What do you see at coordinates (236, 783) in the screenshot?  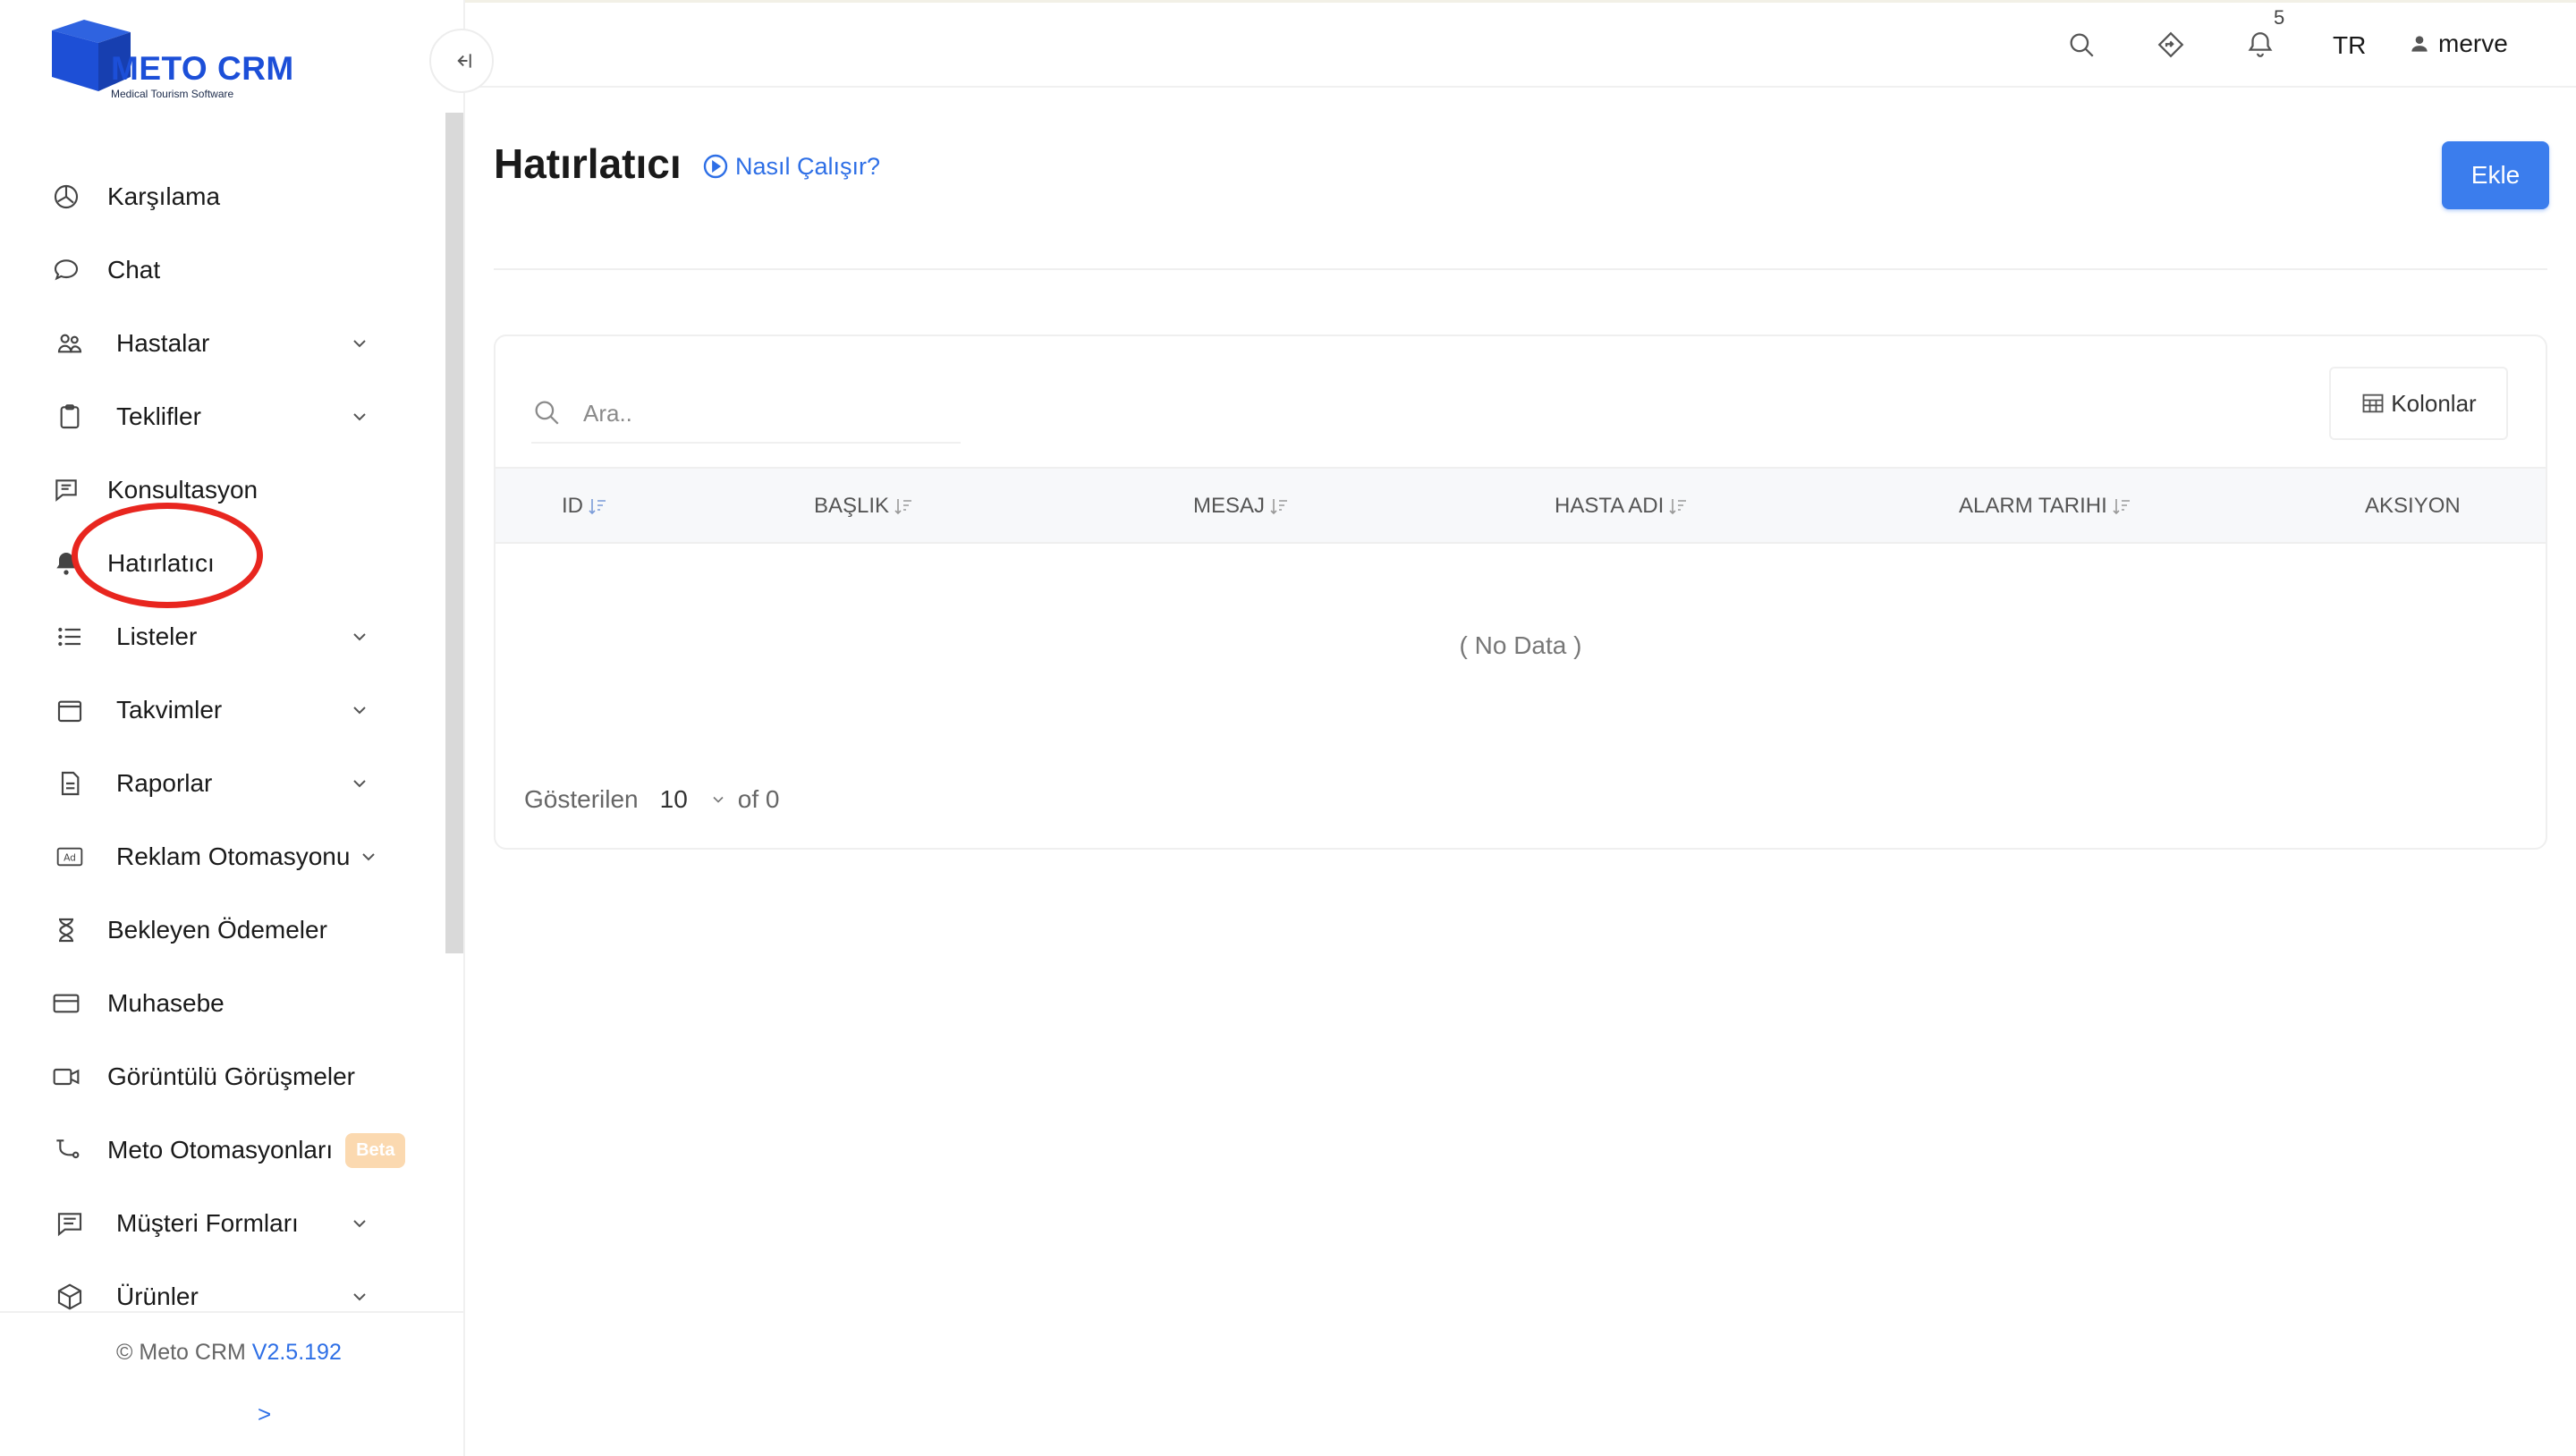 I see `sidebar-item-raporlar: Raporlar` at bounding box center [236, 783].